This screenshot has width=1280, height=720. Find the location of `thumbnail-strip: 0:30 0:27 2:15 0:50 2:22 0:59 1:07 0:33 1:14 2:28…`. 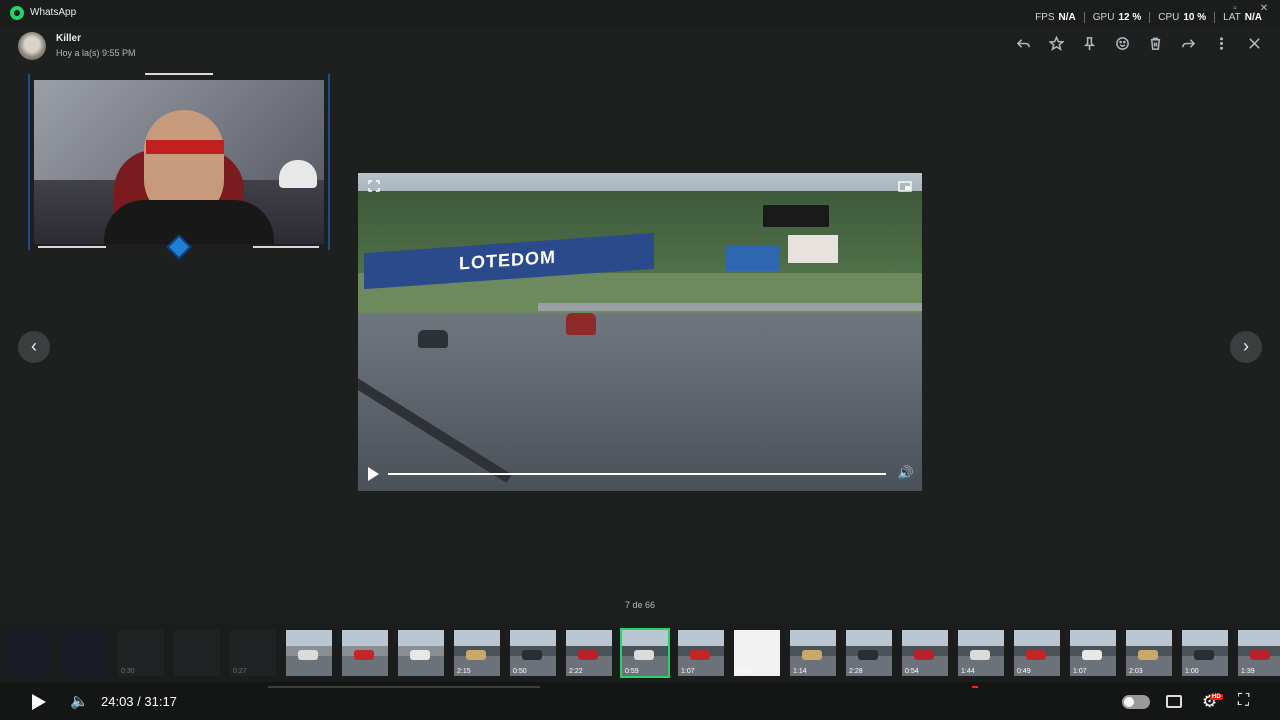

thumbnail-strip: 0:30 0:27 2:15 0:50 2:22 0:59 1:07 0:33 1:14 2:28… is located at coordinates (640, 653).